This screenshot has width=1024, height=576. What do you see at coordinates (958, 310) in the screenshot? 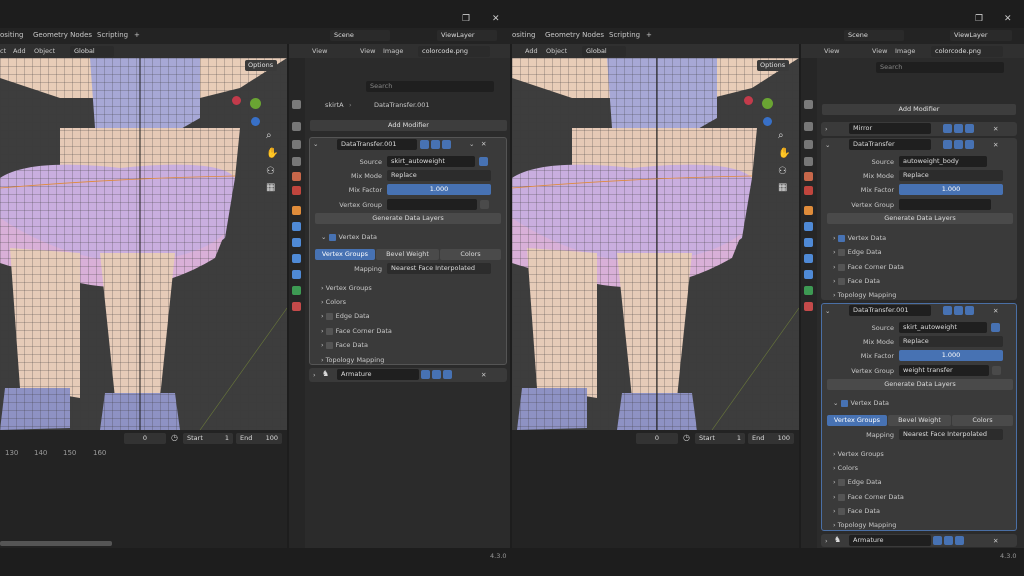
I see `dt2-view-icon` at bounding box center [958, 310].